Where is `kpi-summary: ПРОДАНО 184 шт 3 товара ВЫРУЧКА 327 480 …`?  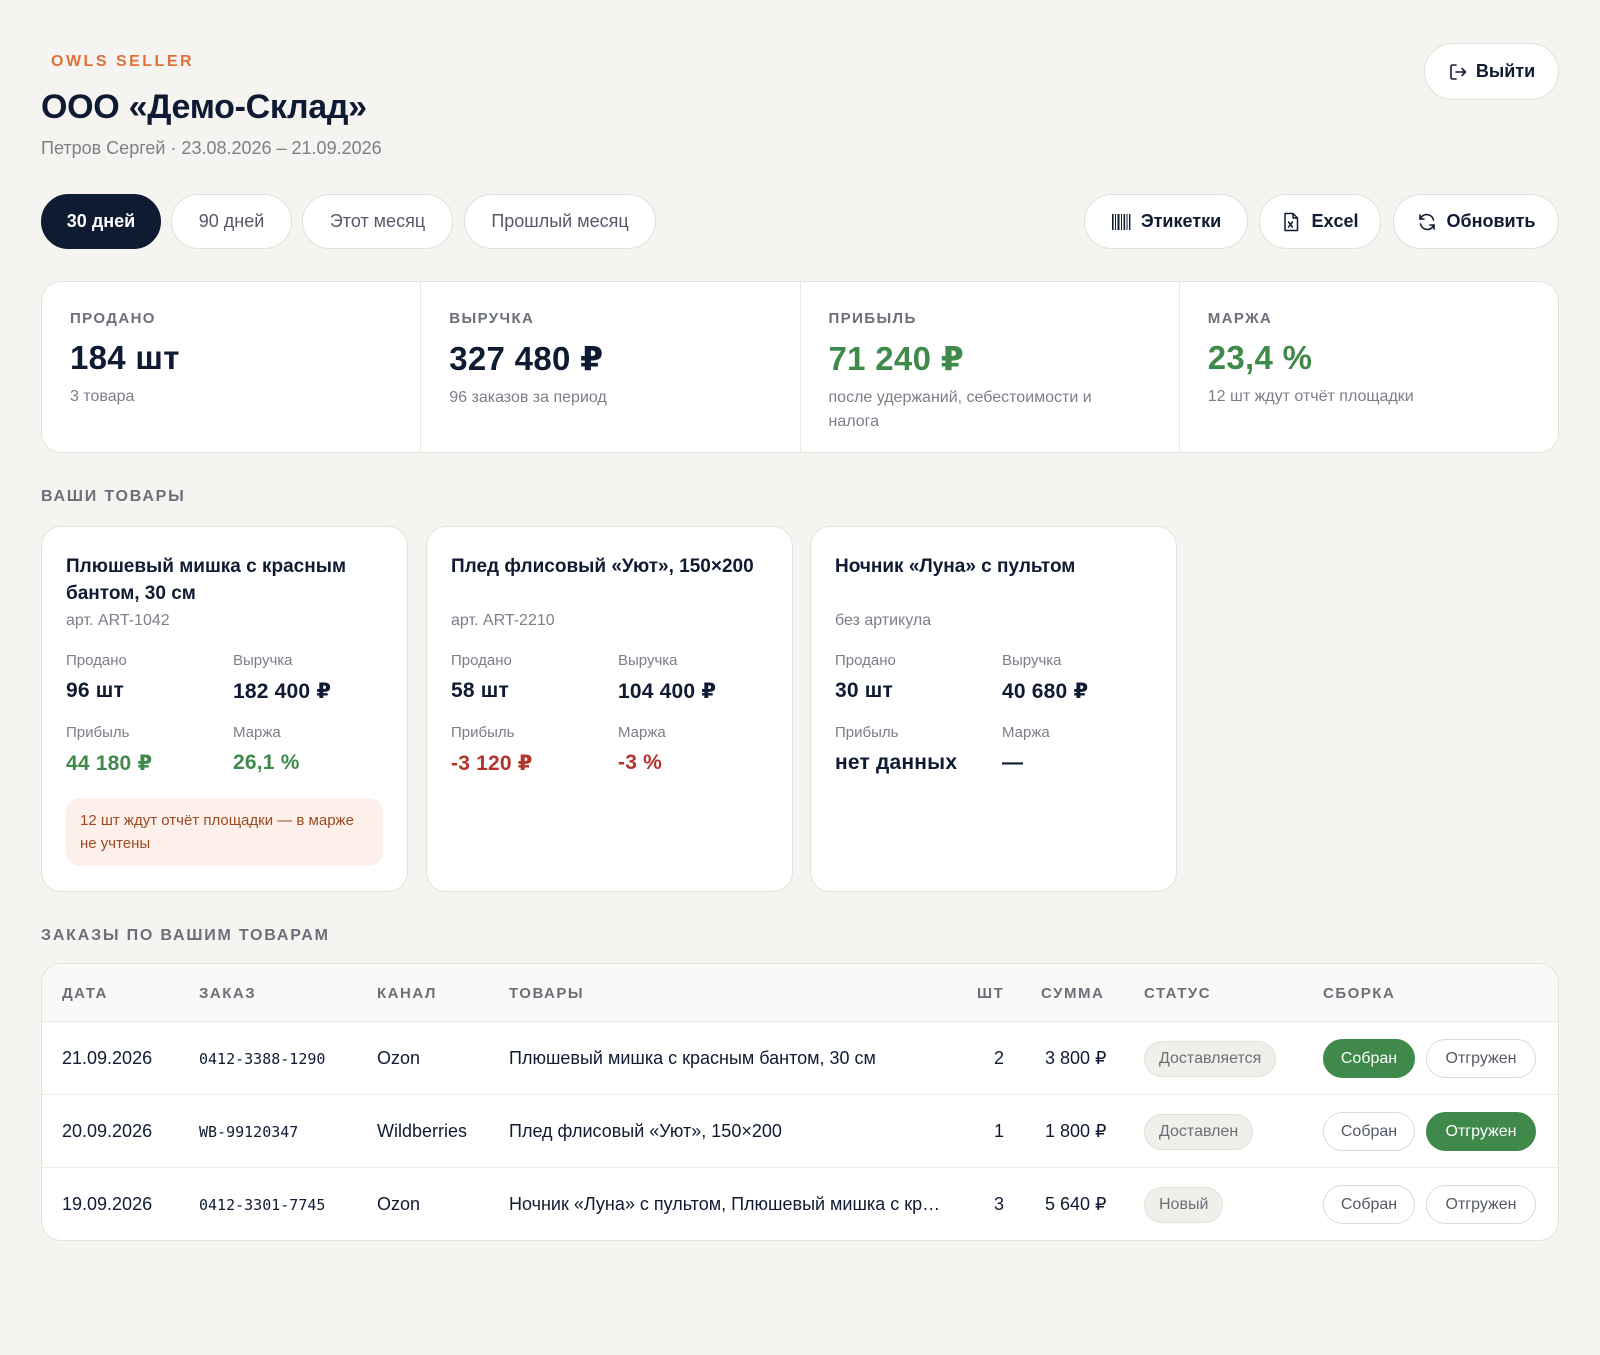 kpi-summary: ПРОДАНО 184 шт 3 товара ВЫРУЧКА 327 480 … is located at coordinates (800, 367).